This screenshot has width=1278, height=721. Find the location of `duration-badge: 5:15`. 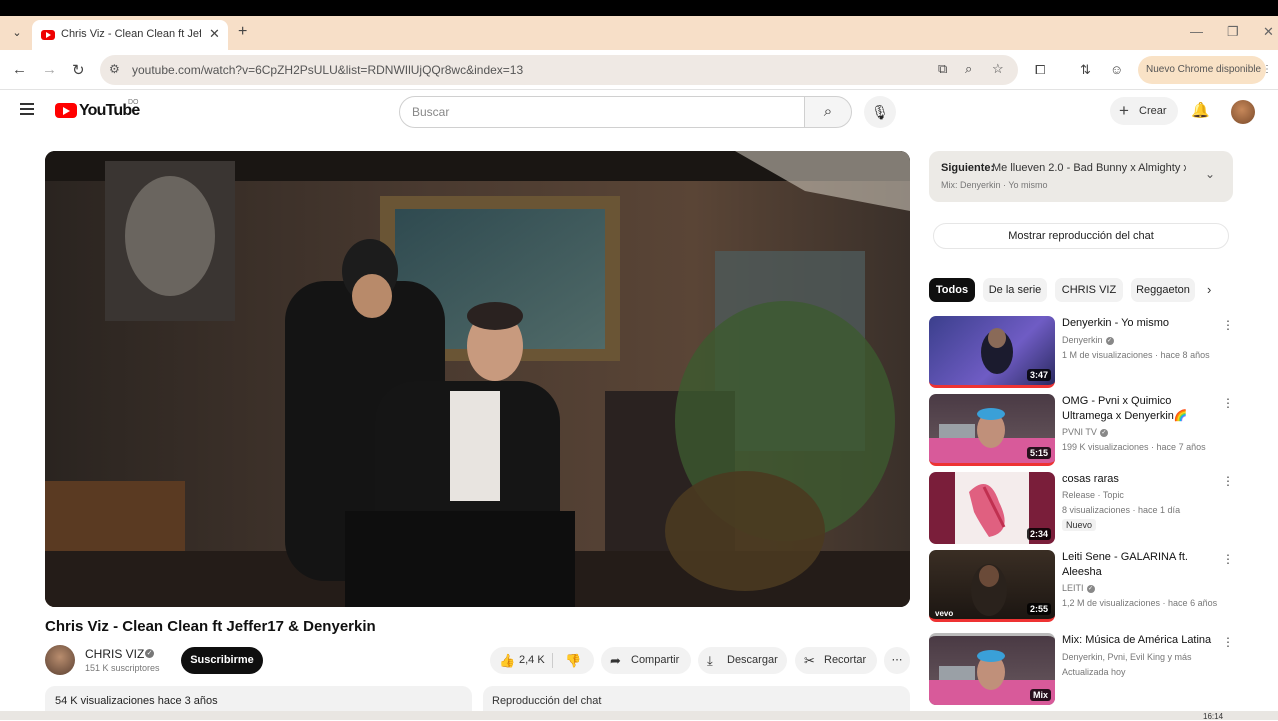

duration-badge: 5:15 is located at coordinates (1038, 453).